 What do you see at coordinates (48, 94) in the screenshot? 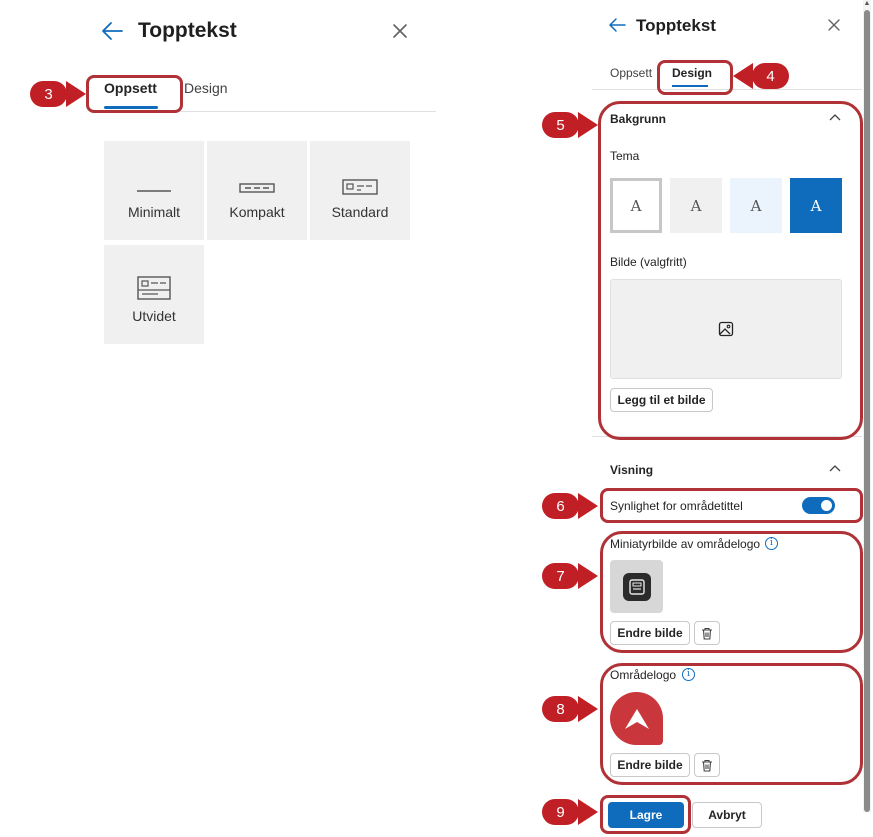
I see `callout-number: 3` at bounding box center [48, 94].